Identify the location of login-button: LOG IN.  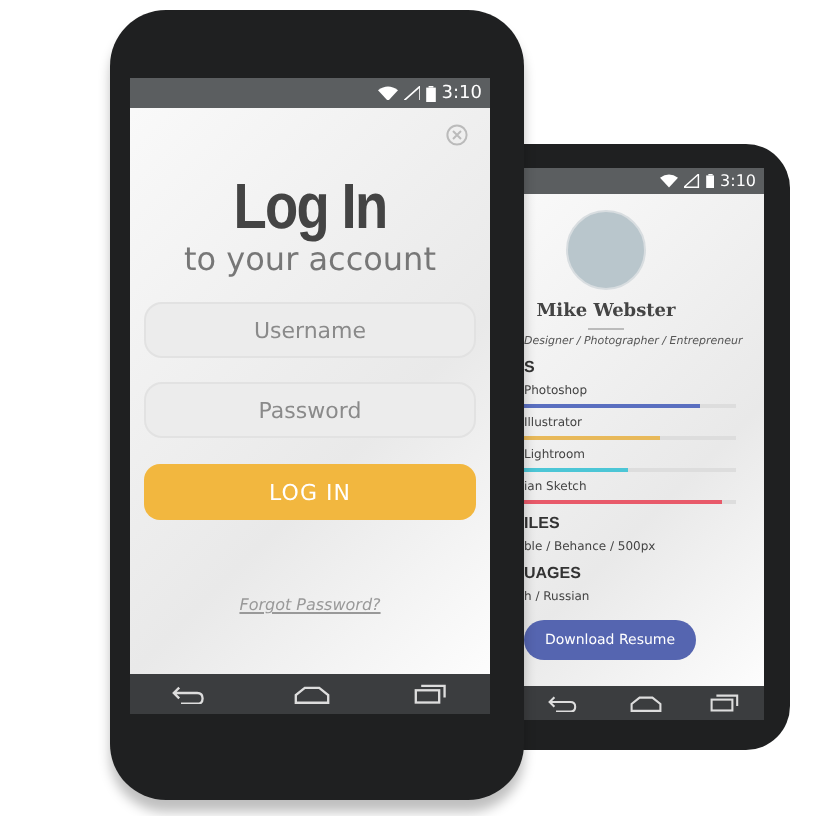
(310, 492).